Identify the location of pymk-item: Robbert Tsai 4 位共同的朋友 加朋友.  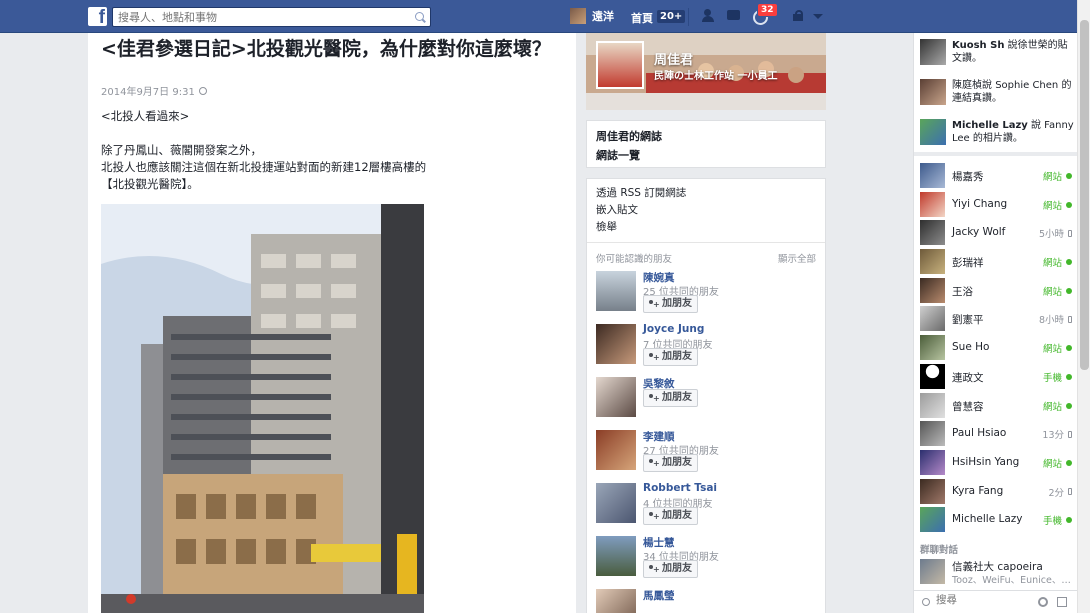
(706, 509).